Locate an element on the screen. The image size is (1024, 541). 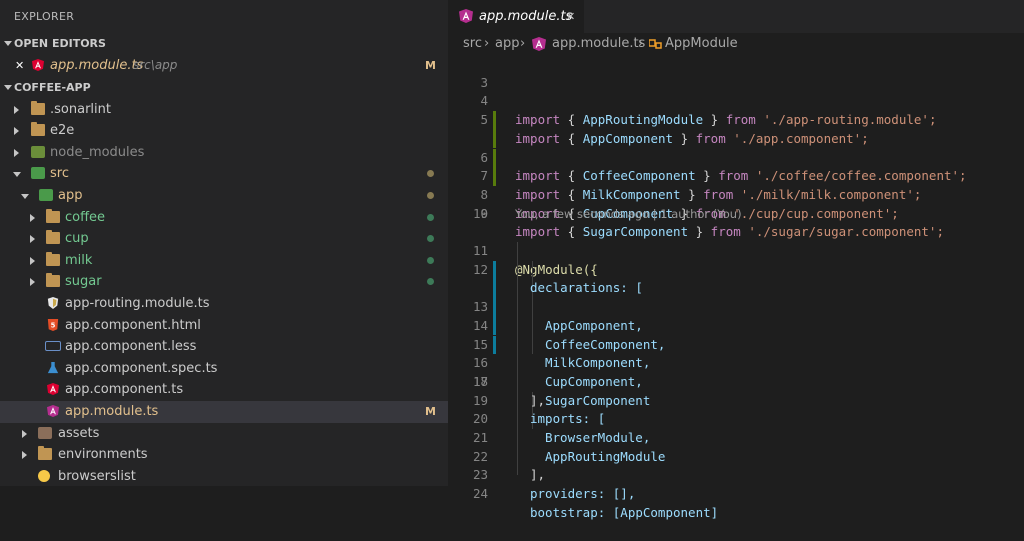
open-editor-filename: app.module.ts is located at coordinates (97, 65).